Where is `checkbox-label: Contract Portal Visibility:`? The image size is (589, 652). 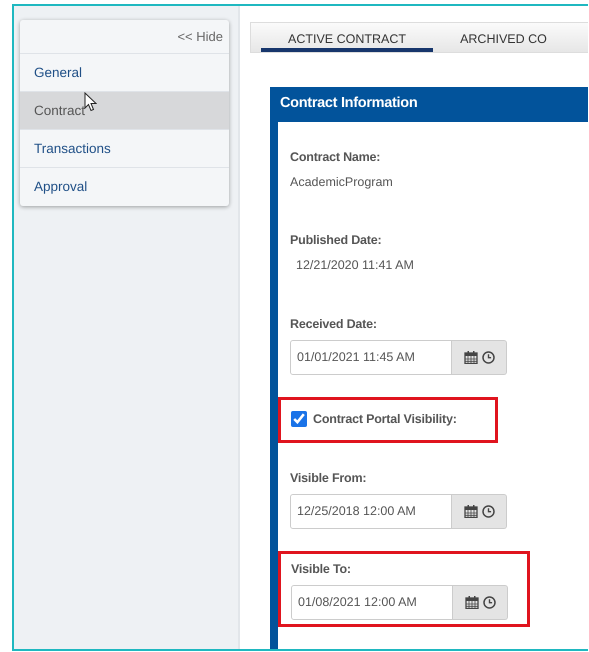 checkbox-label: Contract Portal Visibility: is located at coordinates (385, 419).